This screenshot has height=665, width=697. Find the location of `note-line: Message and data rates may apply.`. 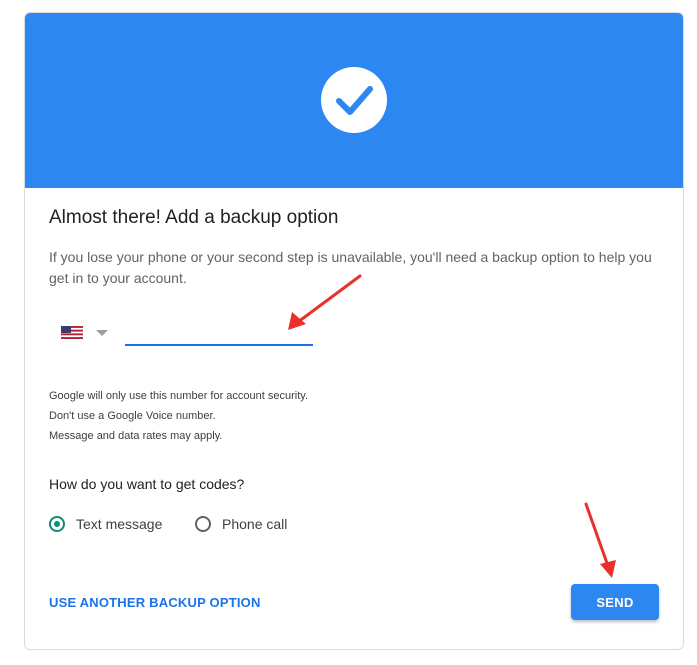

note-line: Message and data rates may apply. is located at coordinates (136, 436).